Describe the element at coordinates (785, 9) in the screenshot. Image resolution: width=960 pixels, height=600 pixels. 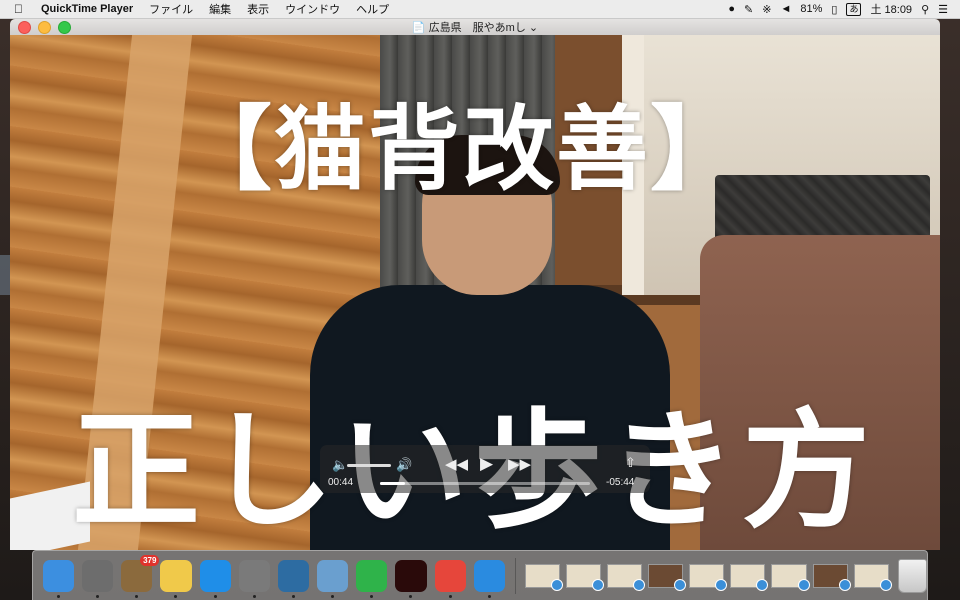
I see `wifi-icon: ◄` at that location.